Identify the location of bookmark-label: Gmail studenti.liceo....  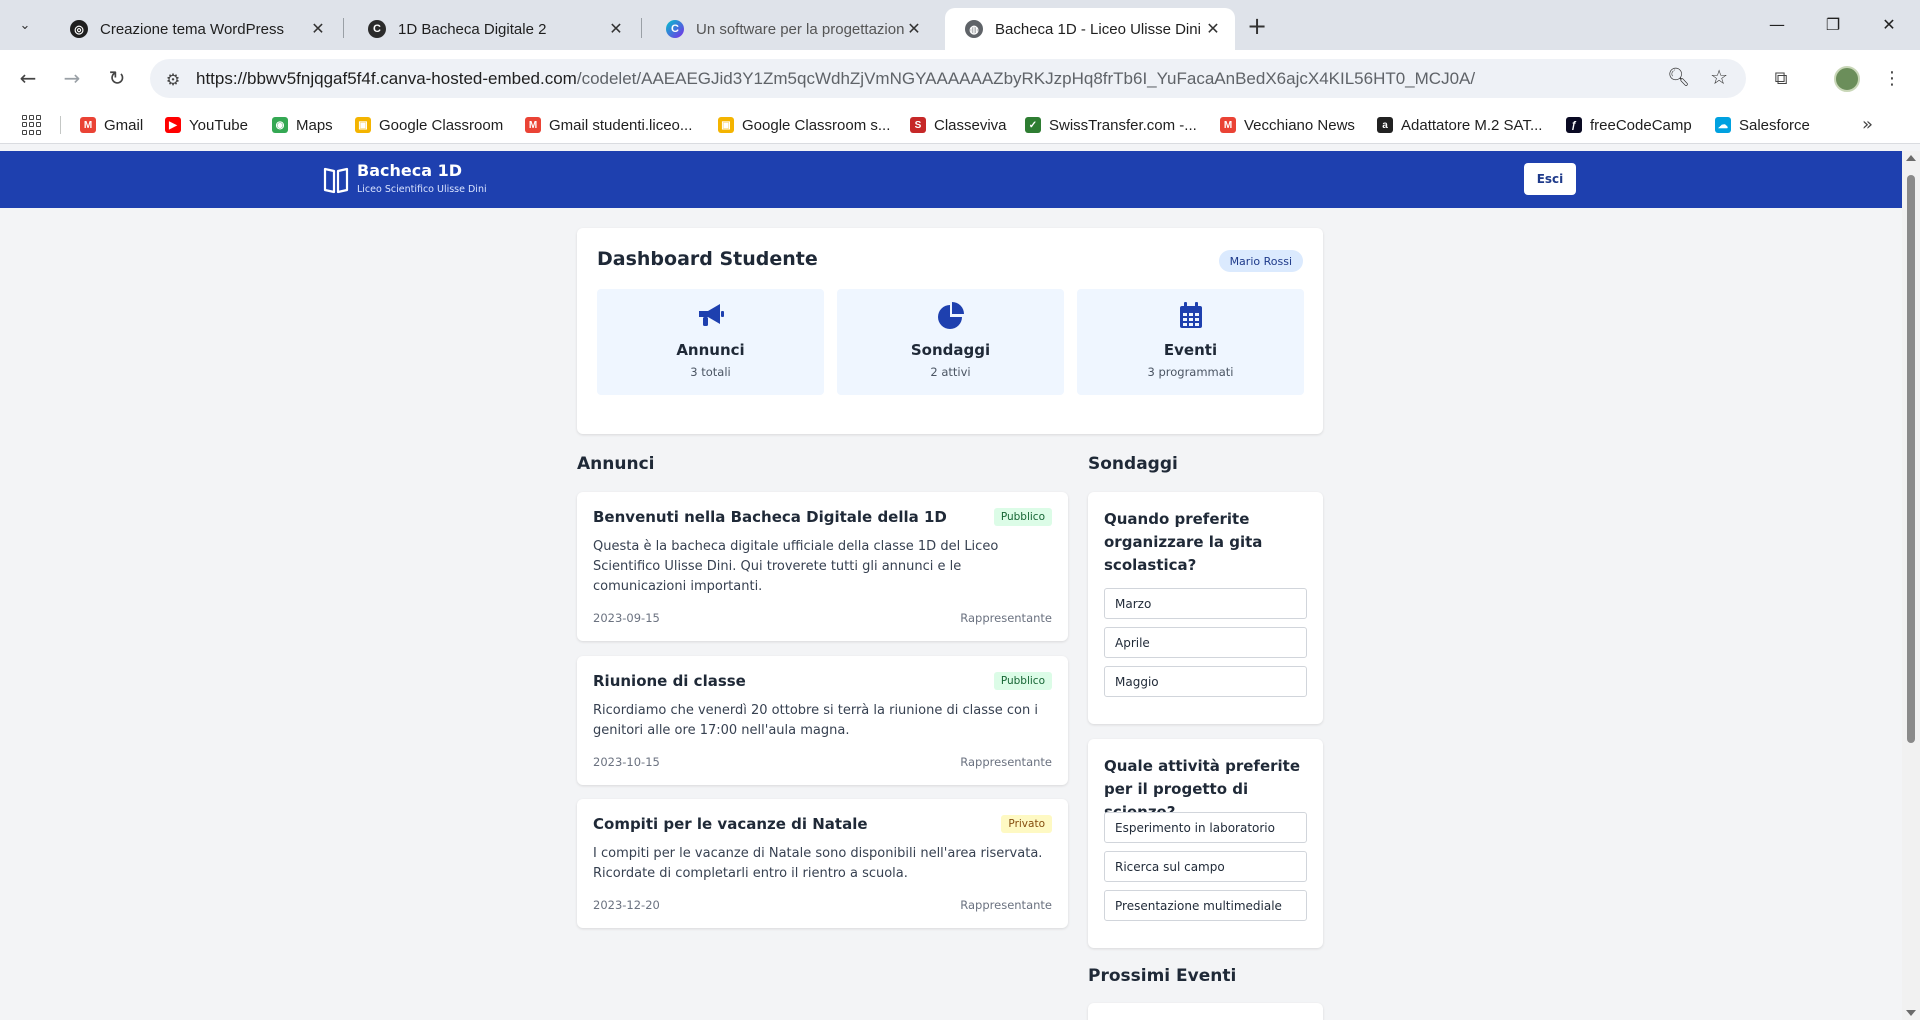
(621, 125).